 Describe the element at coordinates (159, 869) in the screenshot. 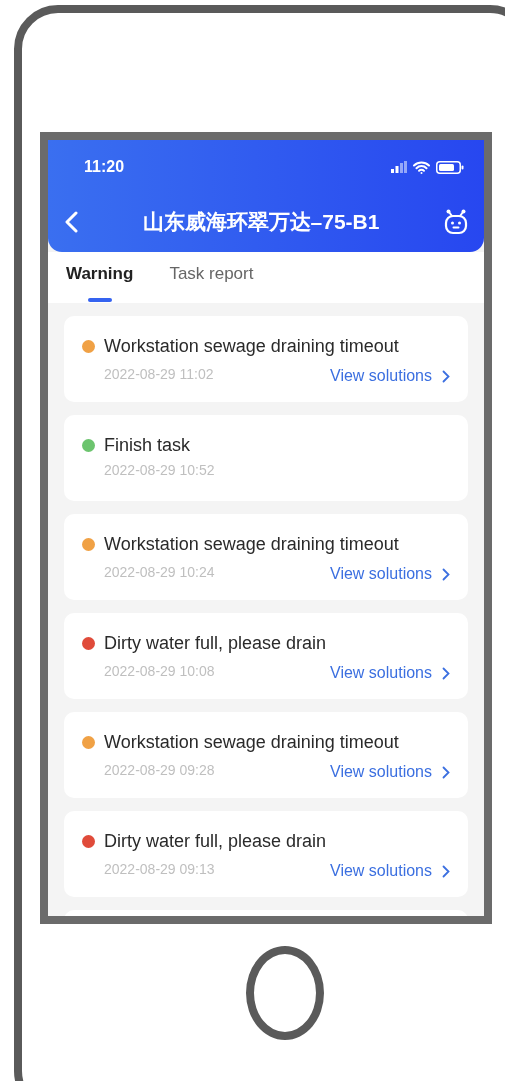

I see `warning-time: 2022-08-29 09:13` at that location.